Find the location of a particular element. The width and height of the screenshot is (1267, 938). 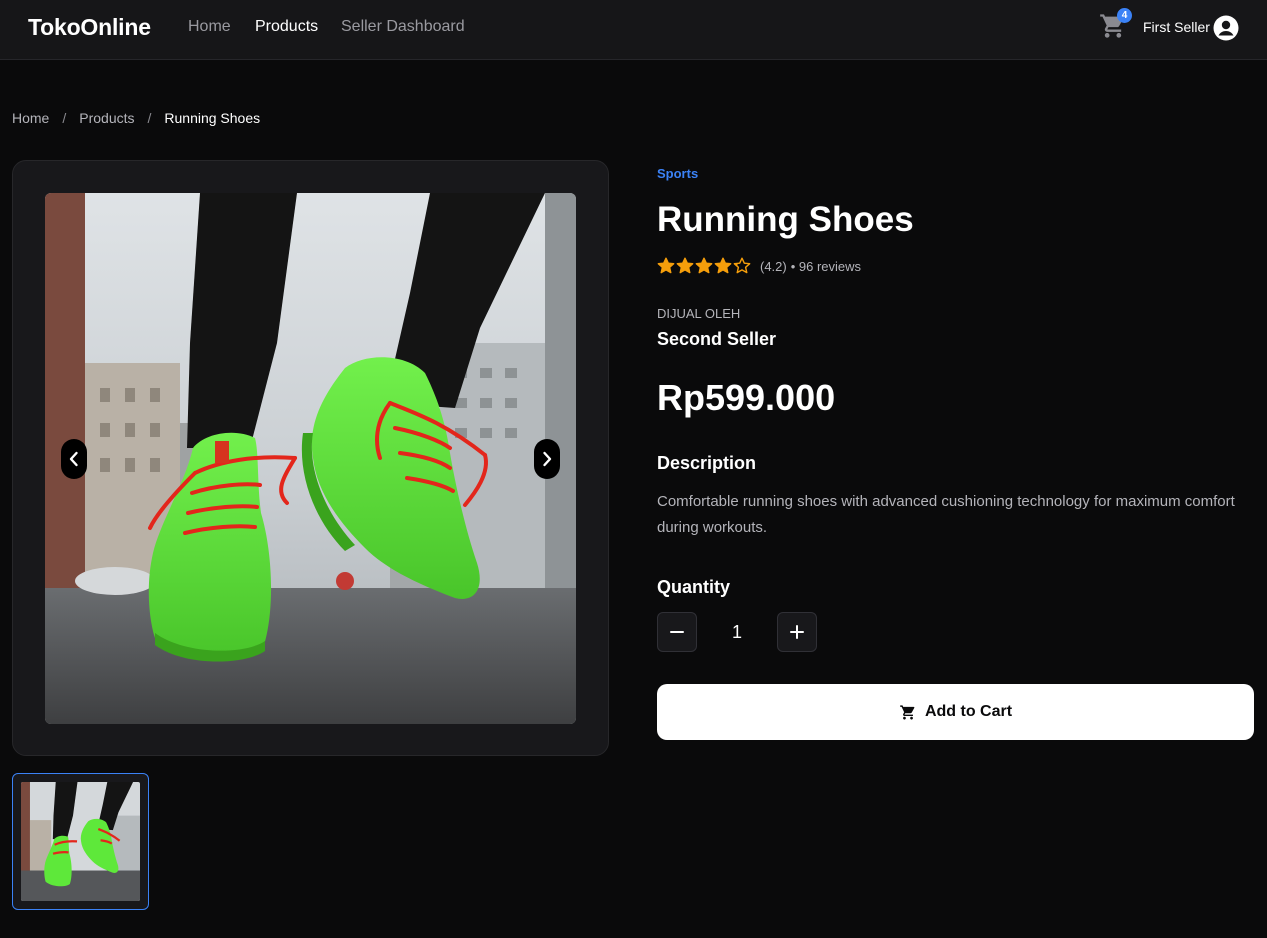

quantity-value: 1 is located at coordinates (737, 632).